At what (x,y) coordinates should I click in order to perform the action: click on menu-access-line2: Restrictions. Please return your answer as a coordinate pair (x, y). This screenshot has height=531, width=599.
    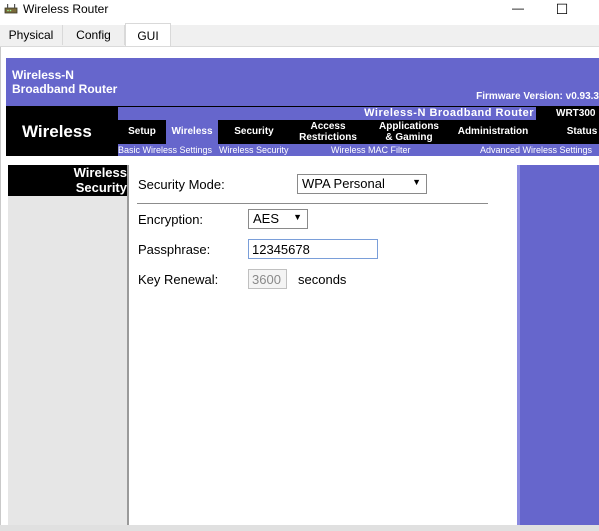
    Looking at the image, I should click on (328, 137).